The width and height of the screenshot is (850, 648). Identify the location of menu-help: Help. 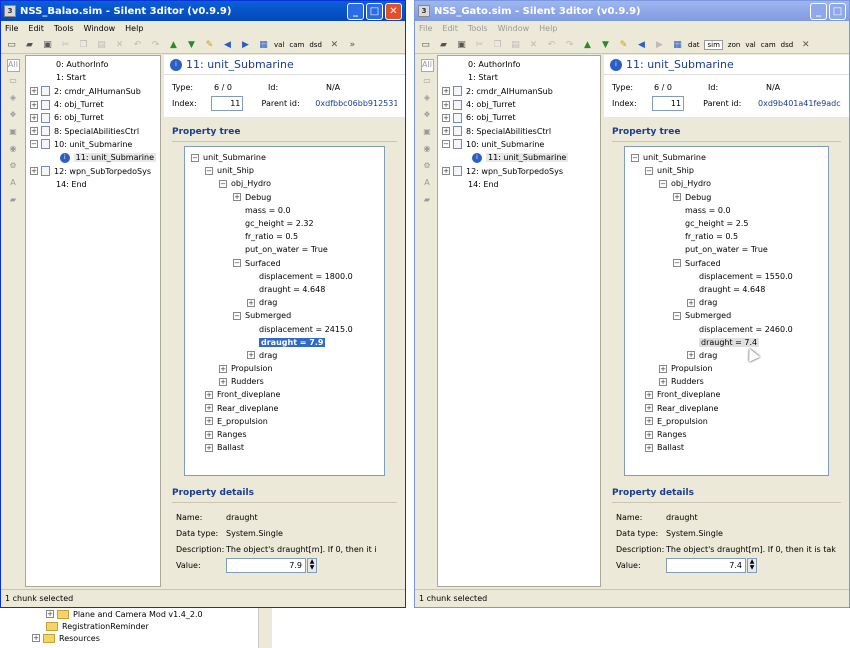
(134, 28).